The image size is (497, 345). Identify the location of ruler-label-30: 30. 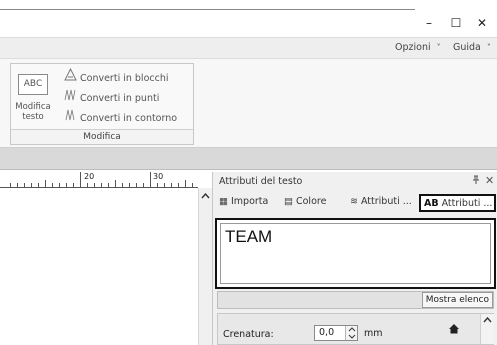
(158, 176).